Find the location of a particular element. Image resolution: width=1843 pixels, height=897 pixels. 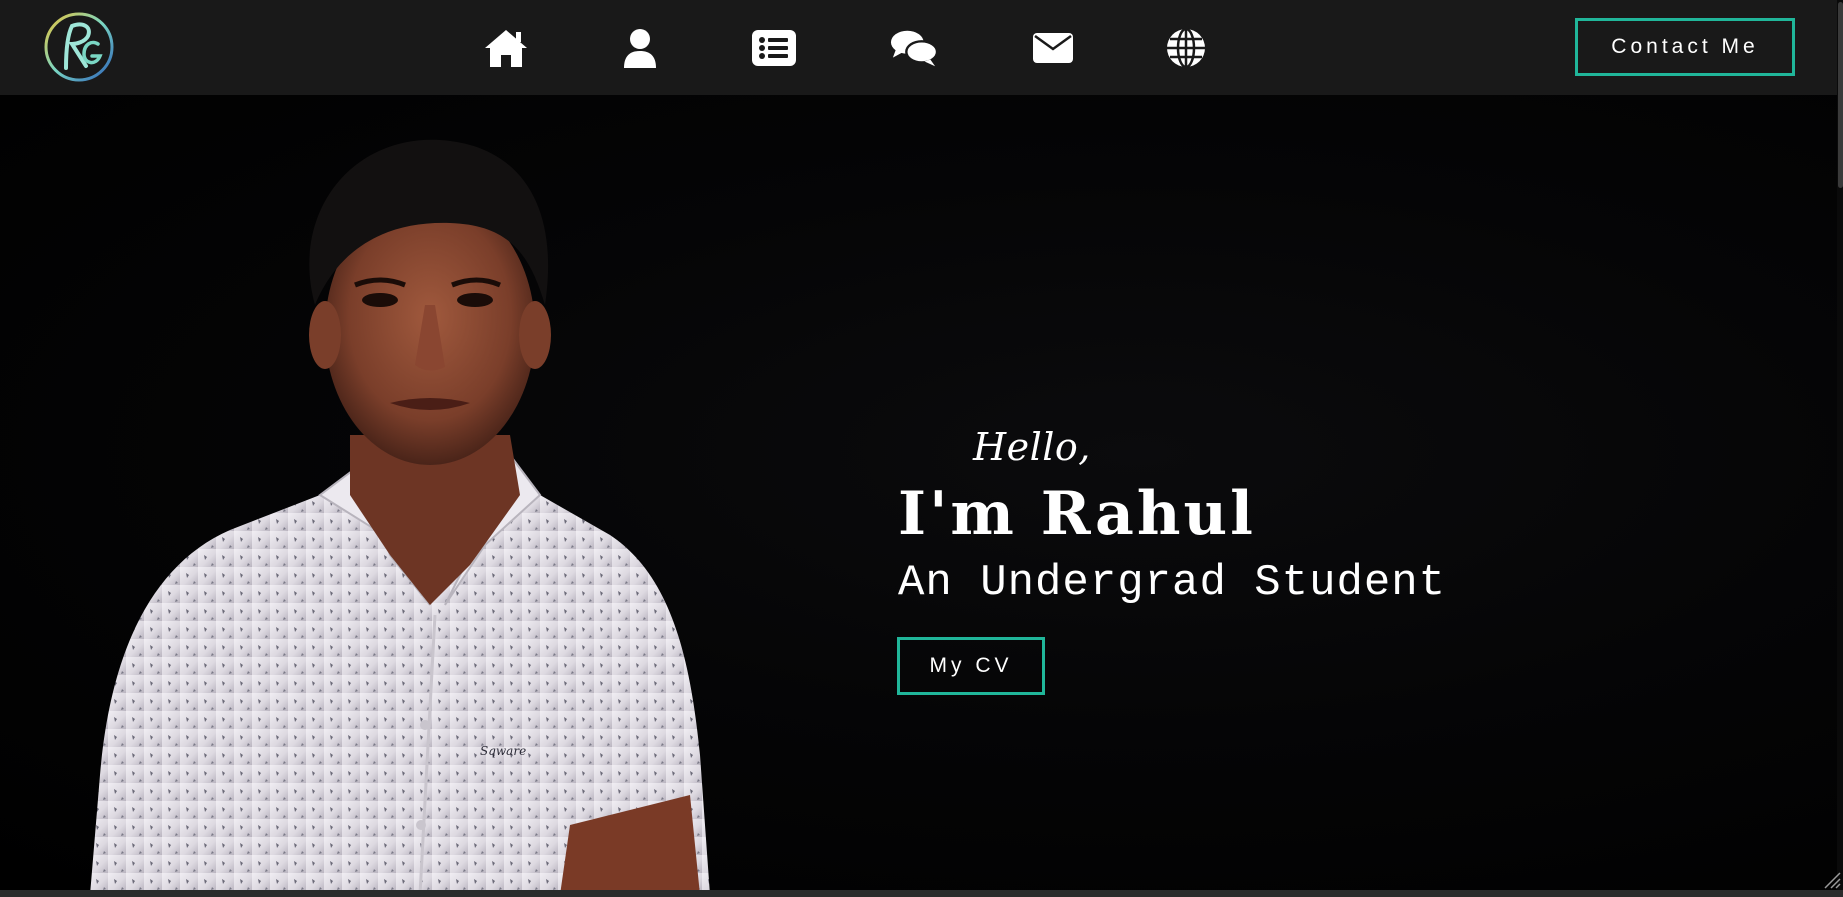

scrollbar-thumb is located at coordinates (1840, 95).